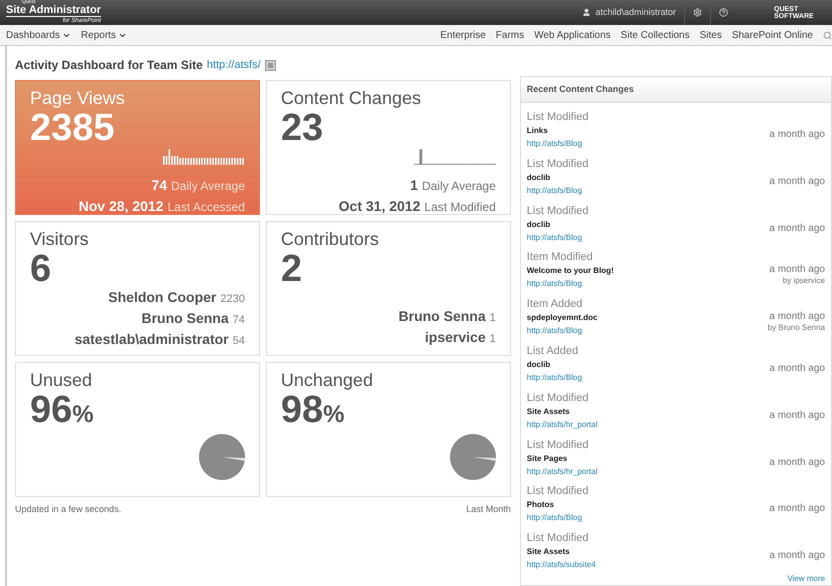 This screenshot has height=586, width=832. What do you see at coordinates (463, 35) in the screenshot?
I see `nav-link: Enterprise` at bounding box center [463, 35].